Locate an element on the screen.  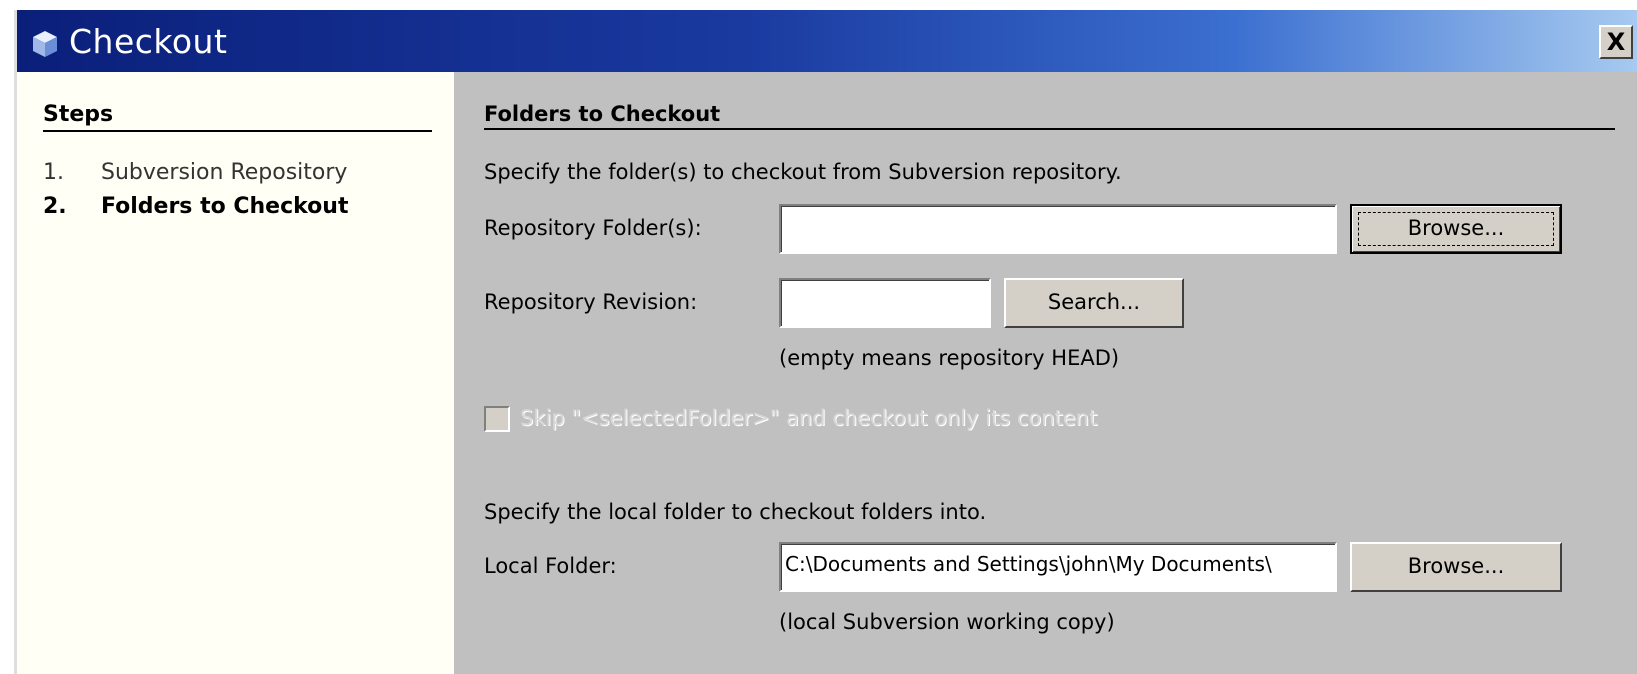
step-item-folders-to-checkout: 2. Folders to Checkout is located at coordinates (195, 206).